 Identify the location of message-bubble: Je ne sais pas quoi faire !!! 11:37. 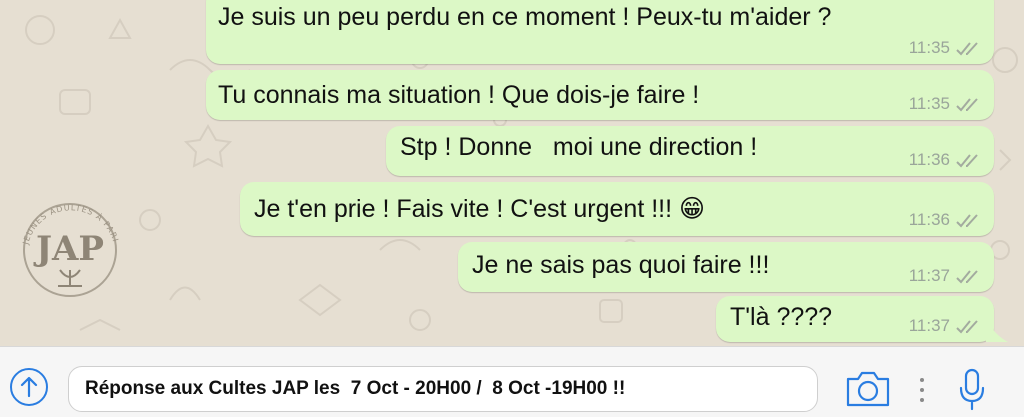
(726, 267).